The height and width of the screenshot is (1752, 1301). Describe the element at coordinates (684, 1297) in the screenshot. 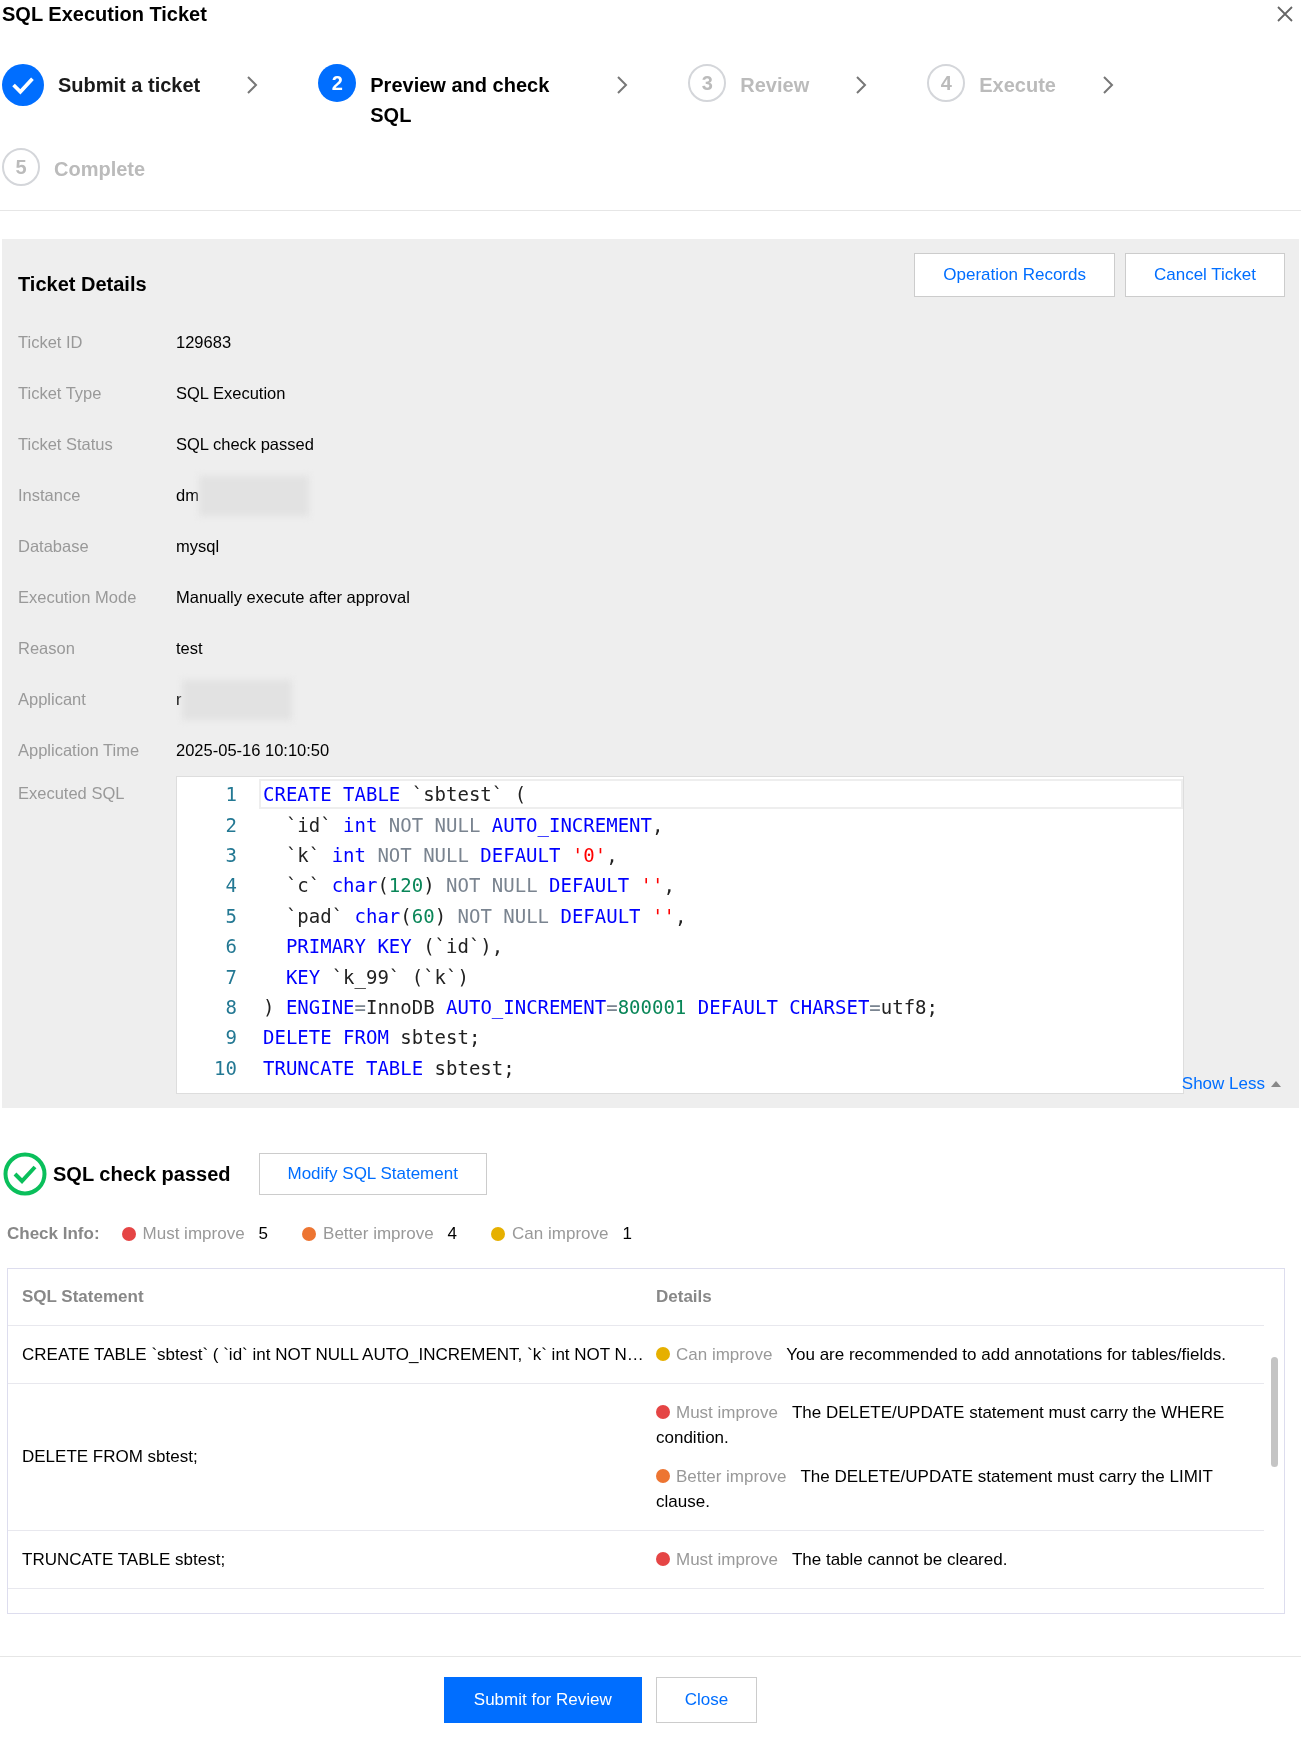

I see `column-header: Details` at that location.